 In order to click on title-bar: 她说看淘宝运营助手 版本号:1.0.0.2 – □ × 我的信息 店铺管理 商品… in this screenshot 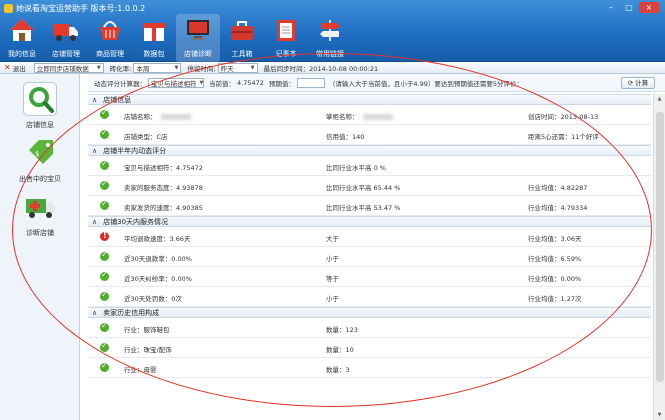, I will do `click(332, 31)`.